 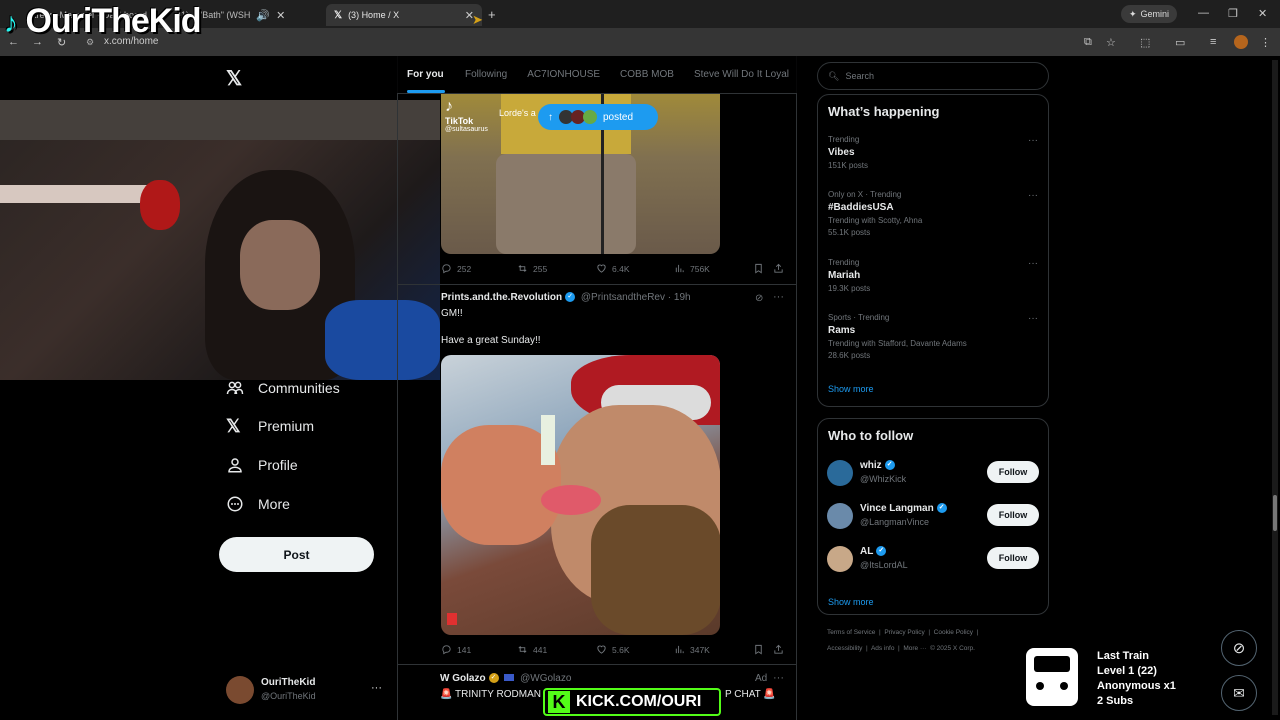 I want to click on post-handle: @PrintsandtheRev, so click(x=623, y=297).